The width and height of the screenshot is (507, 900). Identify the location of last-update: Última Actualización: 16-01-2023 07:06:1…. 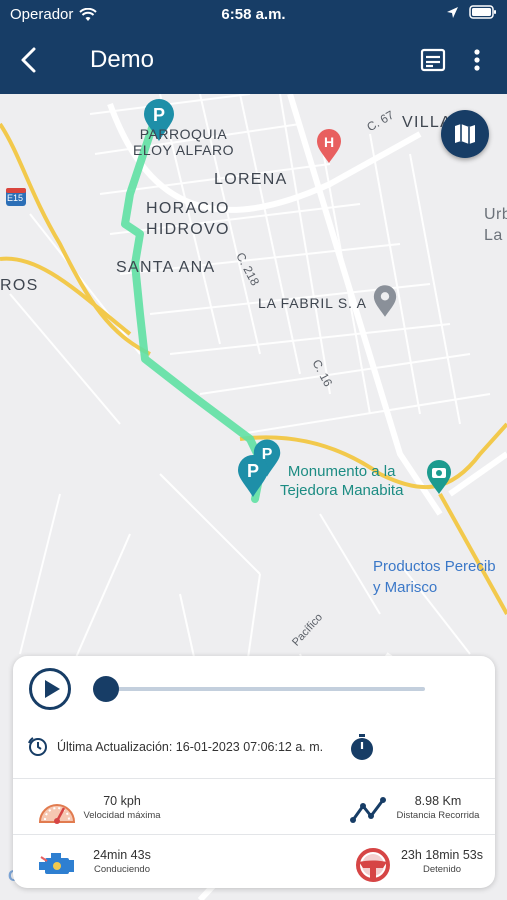
(175, 747).